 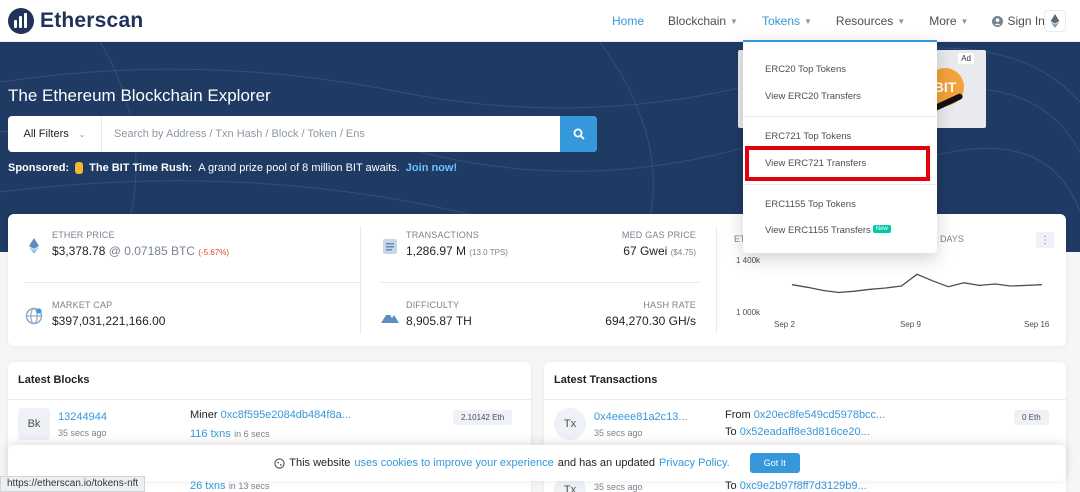 What do you see at coordinates (828, 230) in the screenshot?
I see `menu-item-view-erc1155-transfers: View ERC1155 Transfers New` at bounding box center [828, 230].